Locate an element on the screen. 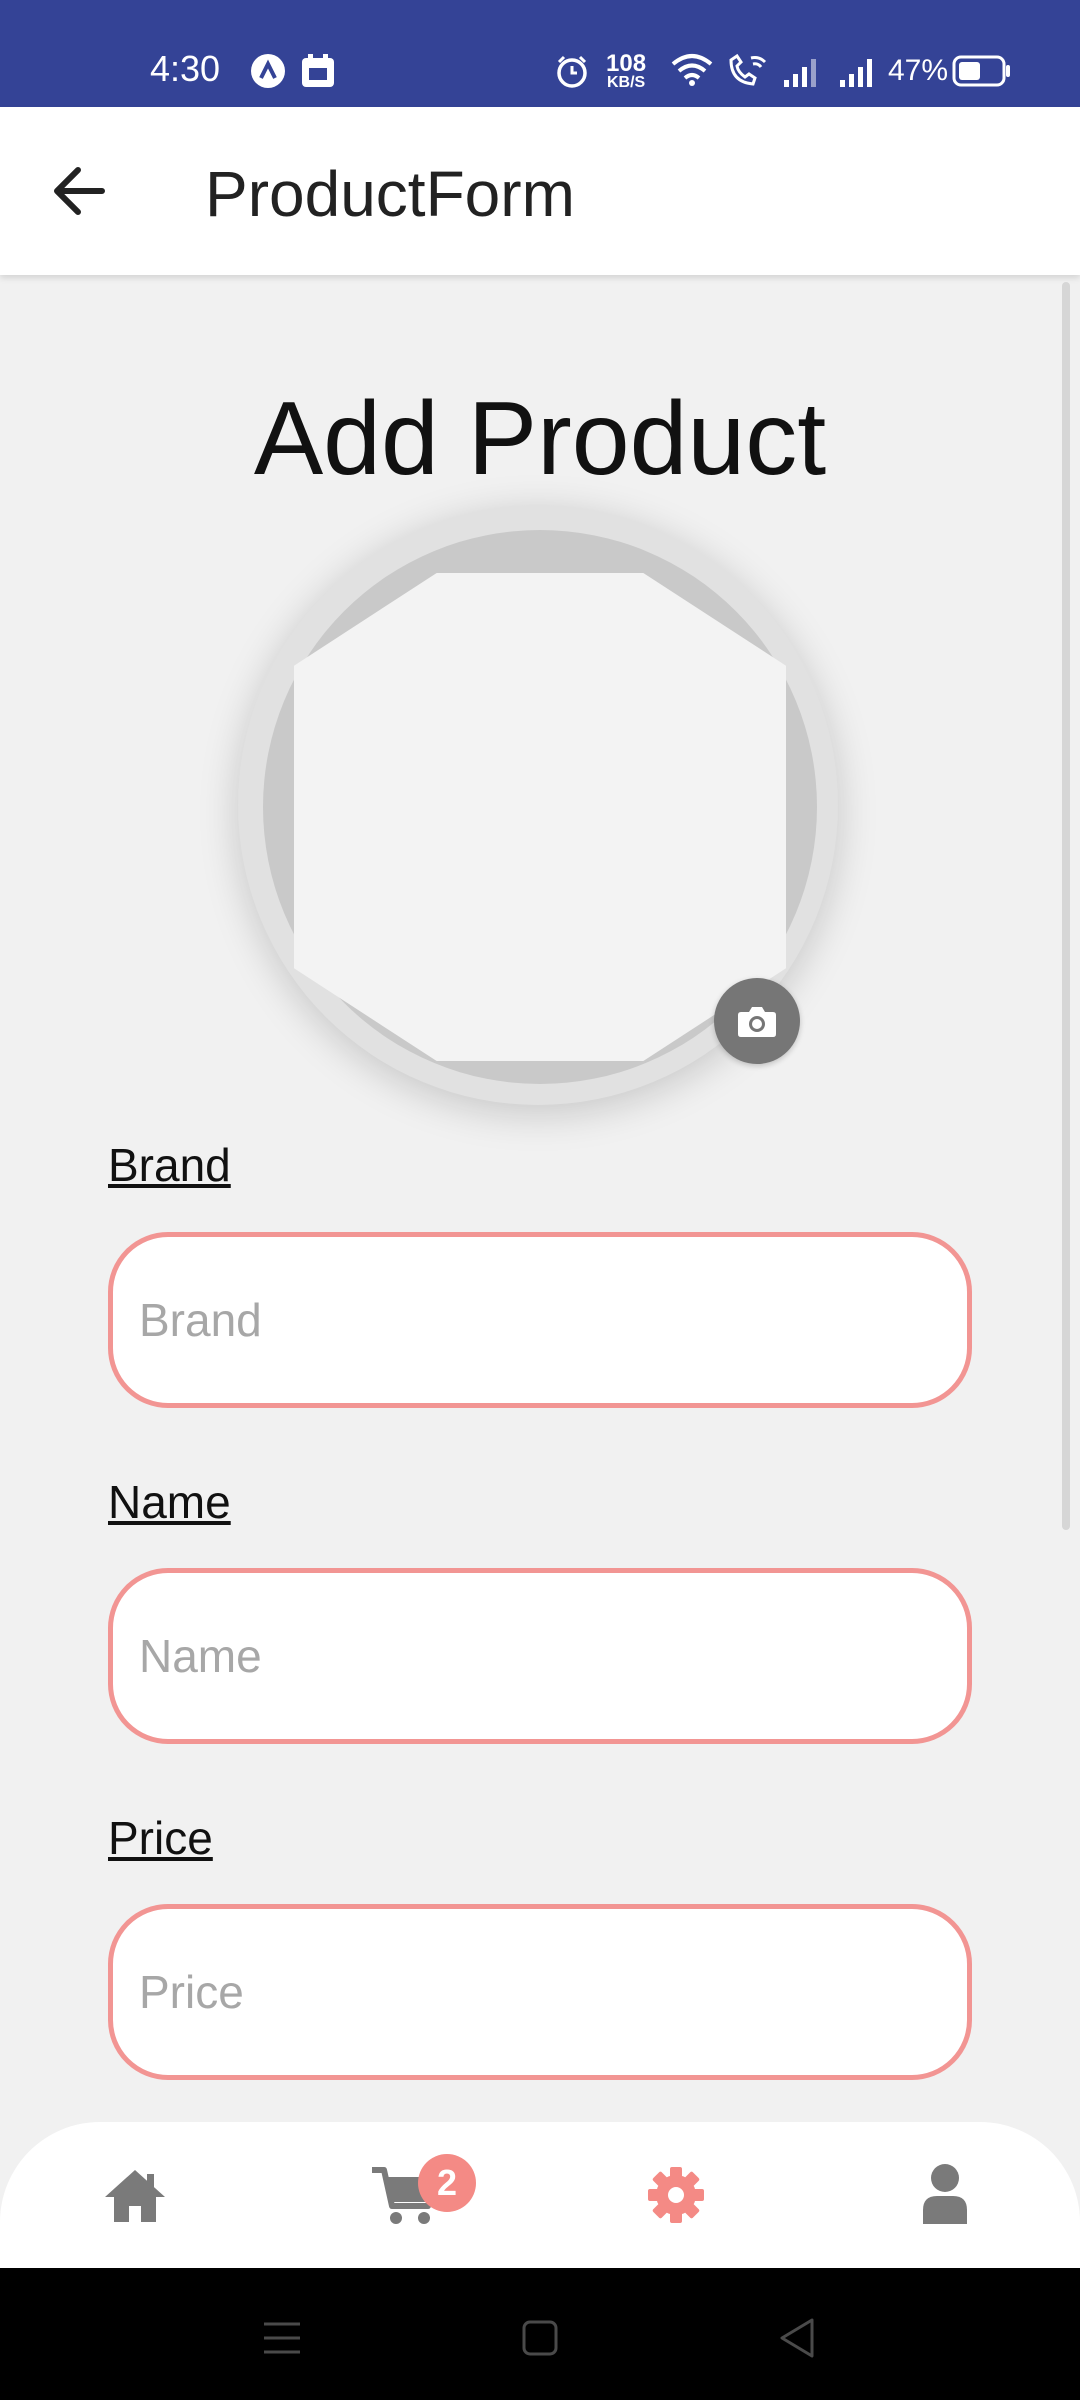 The width and height of the screenshot is (1080, 2400). wifi-icon is located at coordinates (692, 70).